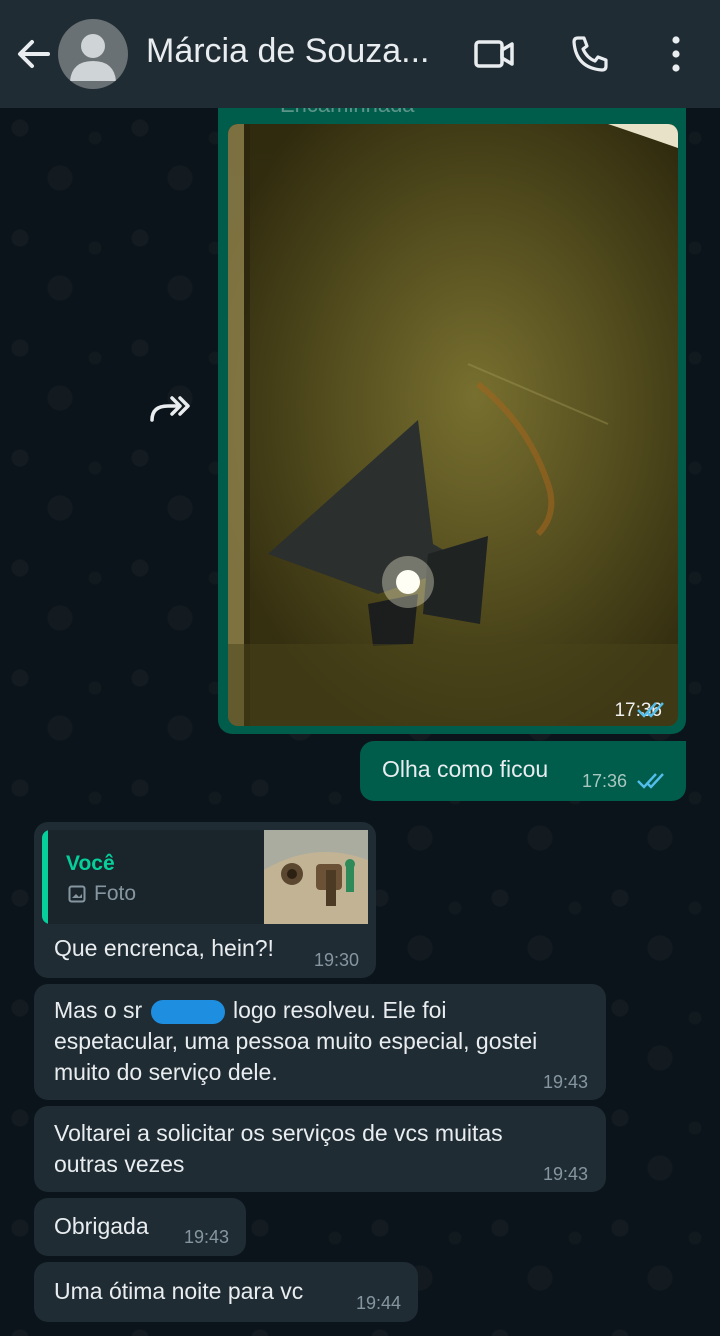 The image size is (720, 1336). Describe the element at coordinates (590, 54) in the screenshot. I see `phone-icon` at that location.